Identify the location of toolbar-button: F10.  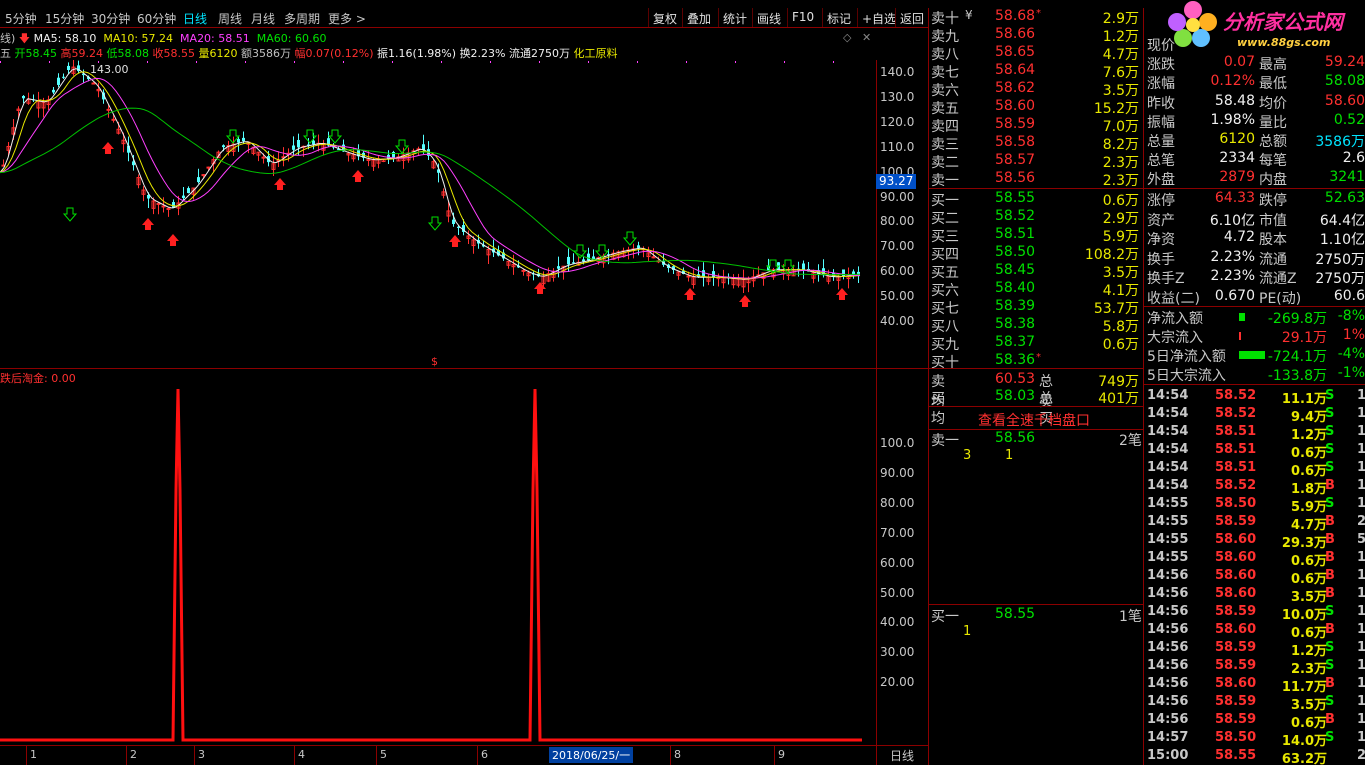
(802, 17).